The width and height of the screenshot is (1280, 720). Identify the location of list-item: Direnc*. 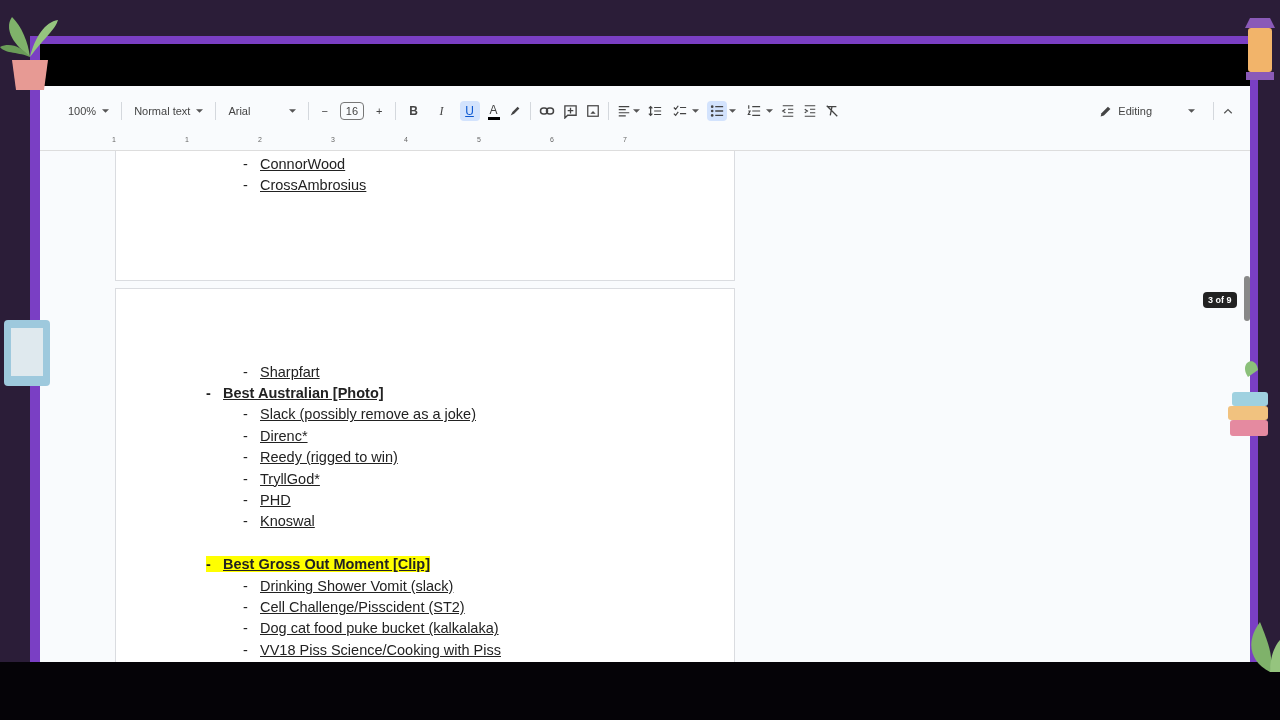
(284, 435).